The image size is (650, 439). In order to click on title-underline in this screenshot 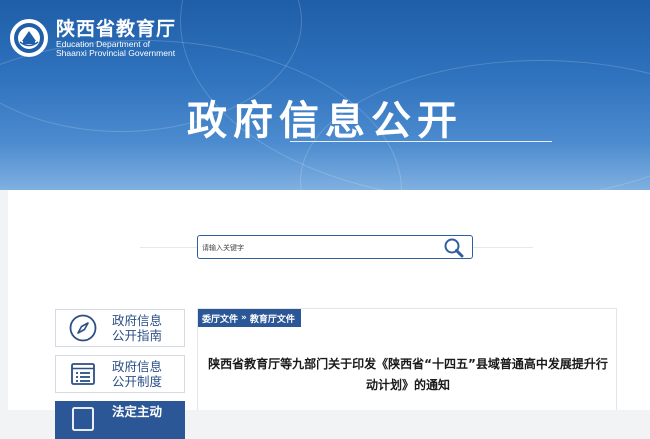, I will do `click(421, 141)`.